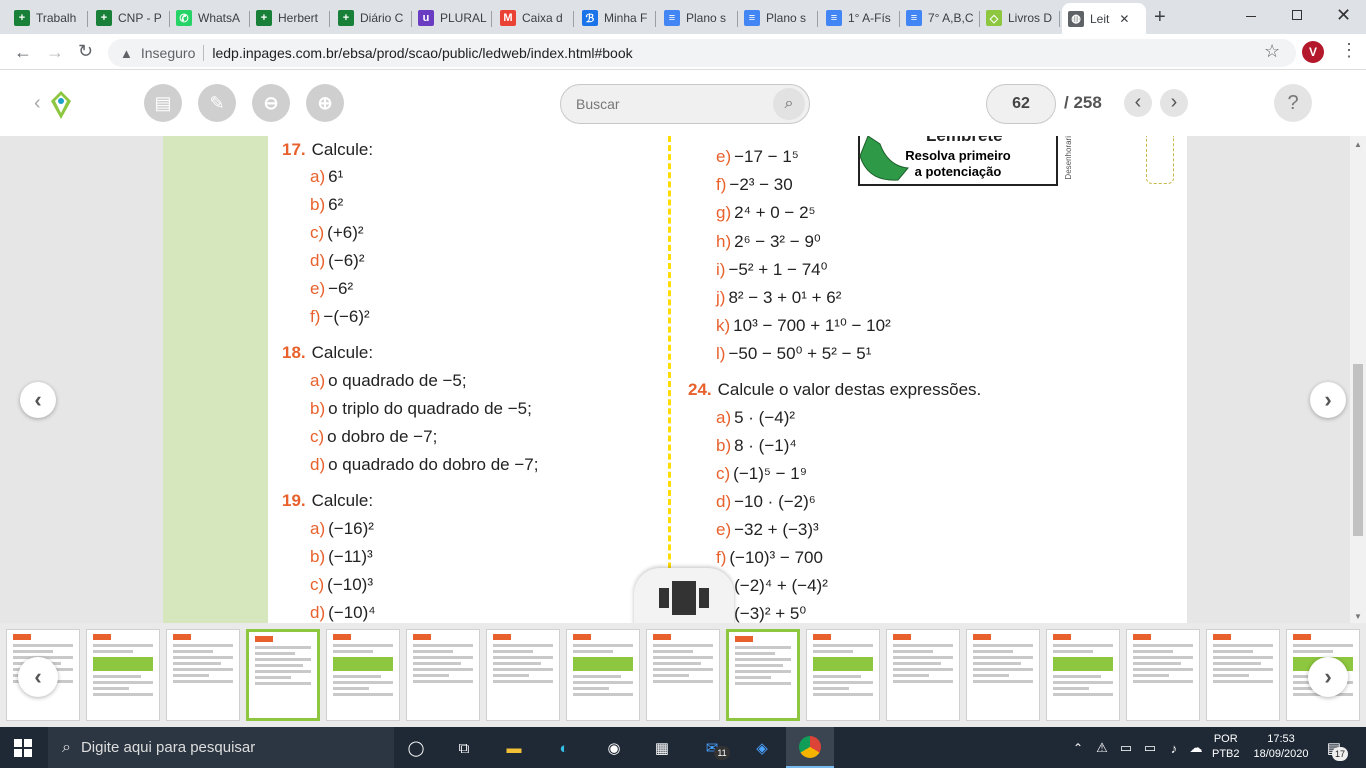 This screenshot has height=768, width=1366. What do you see at coordinates (1272, 51) in the screenshot?
I see `bookmark-star-icon: ☆` at bounding box center [1272, 51].